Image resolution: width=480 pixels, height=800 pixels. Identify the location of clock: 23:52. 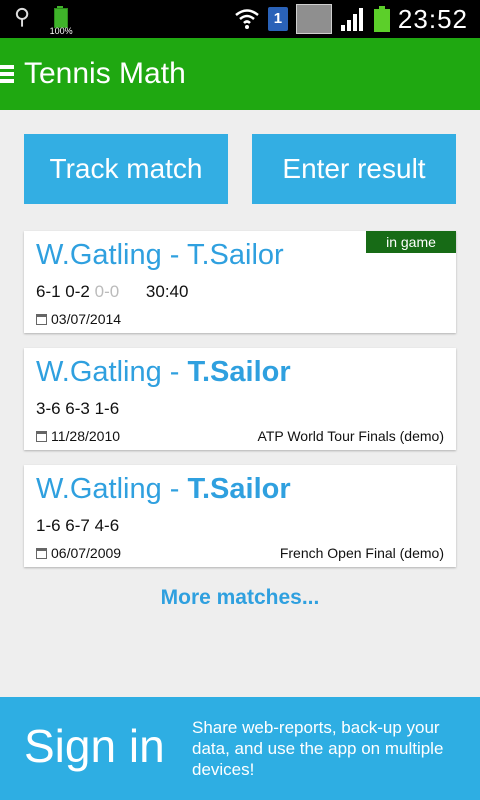
(432, 18).